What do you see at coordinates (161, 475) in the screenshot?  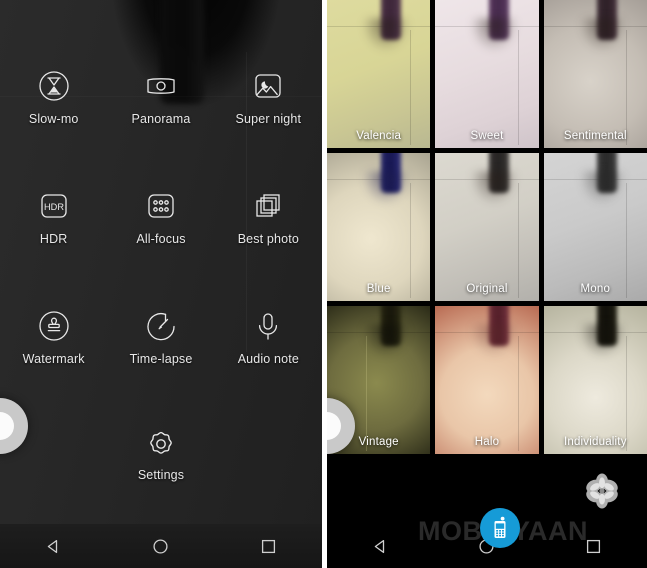 I see `settings-label: Settings` at bounding box center [161, 475].